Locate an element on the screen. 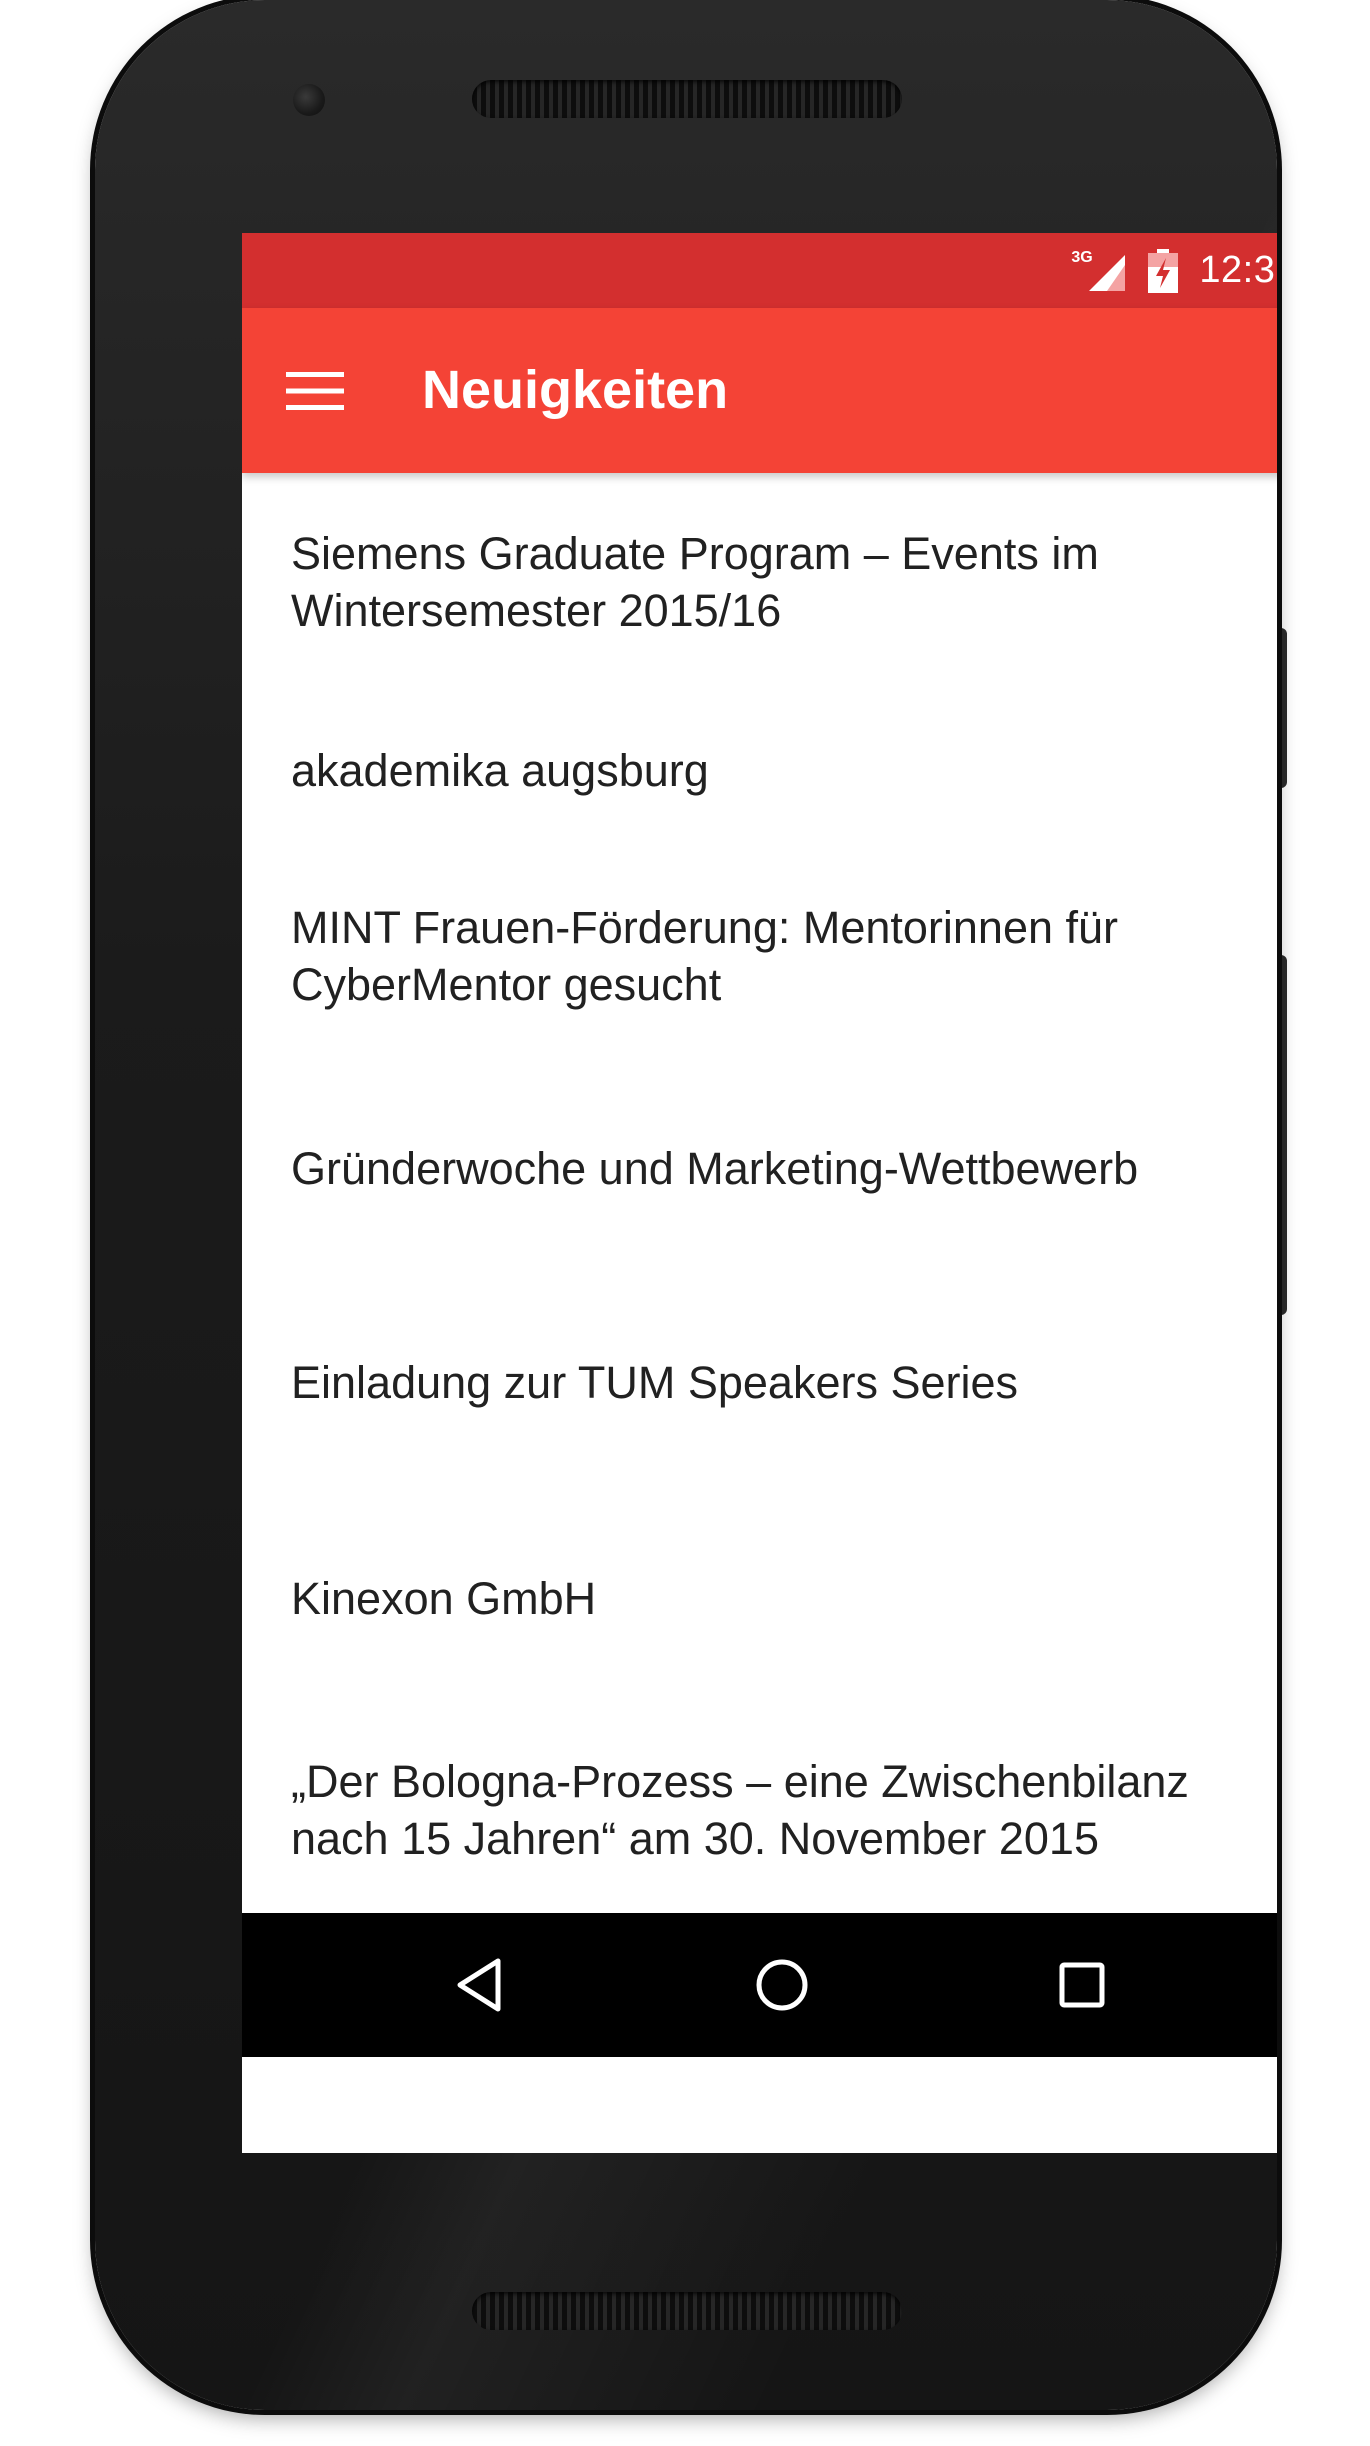  news-item-akademika-augsburg: akademika augsburg is located at coordinates (759, 770).